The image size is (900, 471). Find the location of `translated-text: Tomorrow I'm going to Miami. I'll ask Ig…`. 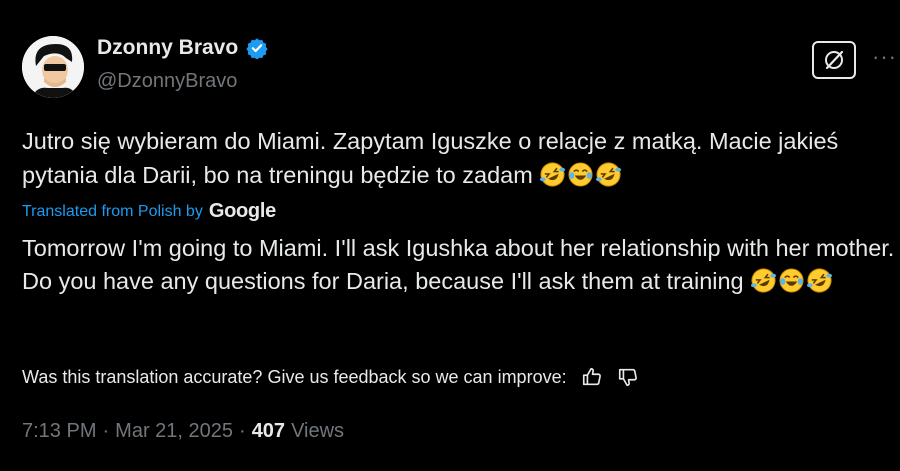

translated-text: Tomorrow I'm going to Miami. I'll ask Ig… is located at coordinates (461, 265).